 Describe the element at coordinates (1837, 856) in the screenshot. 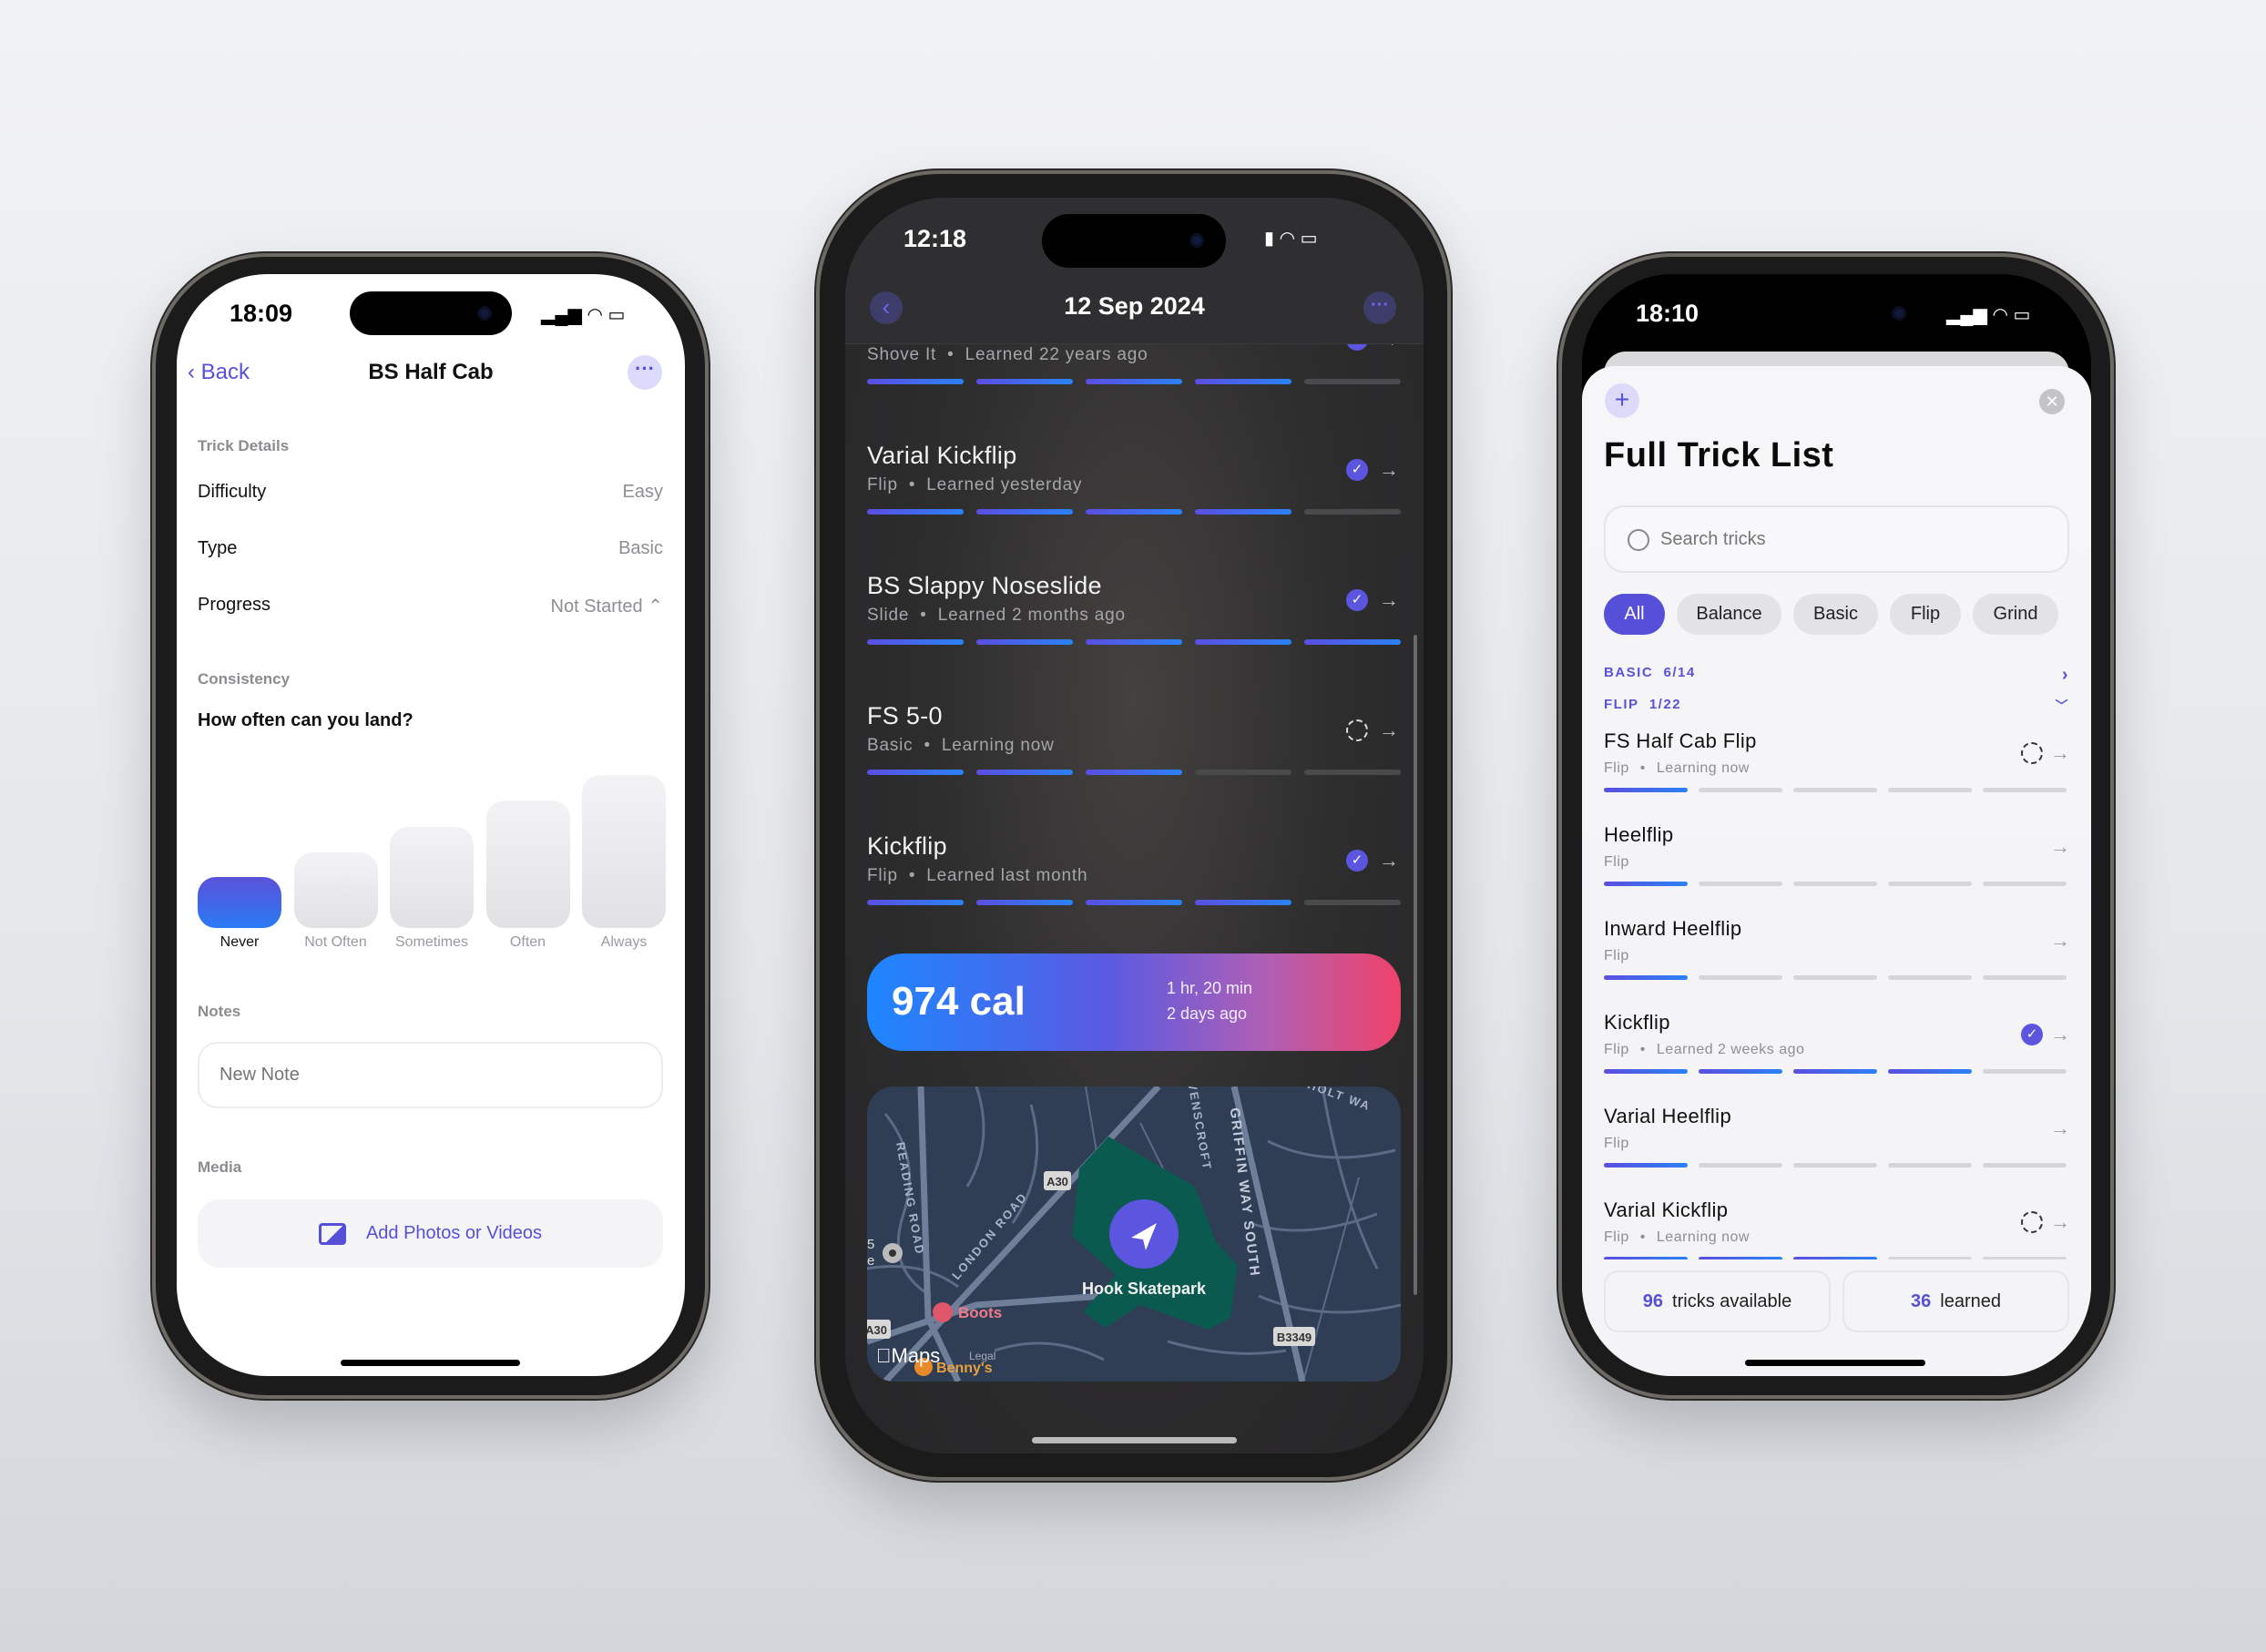

I see `trick-list-item: Heelflip Flip →` at that location.